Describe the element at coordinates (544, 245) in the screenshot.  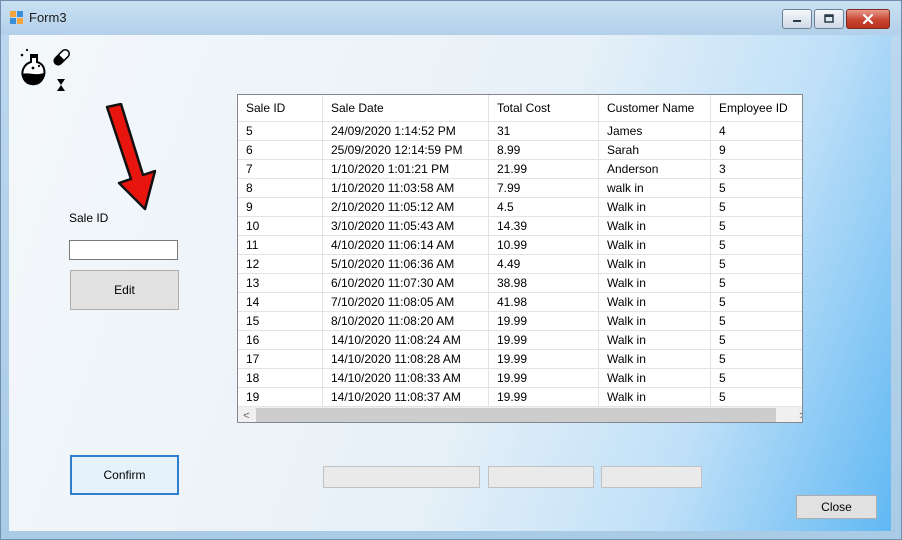
I see `cell-total-cost: 10.99` at that location.